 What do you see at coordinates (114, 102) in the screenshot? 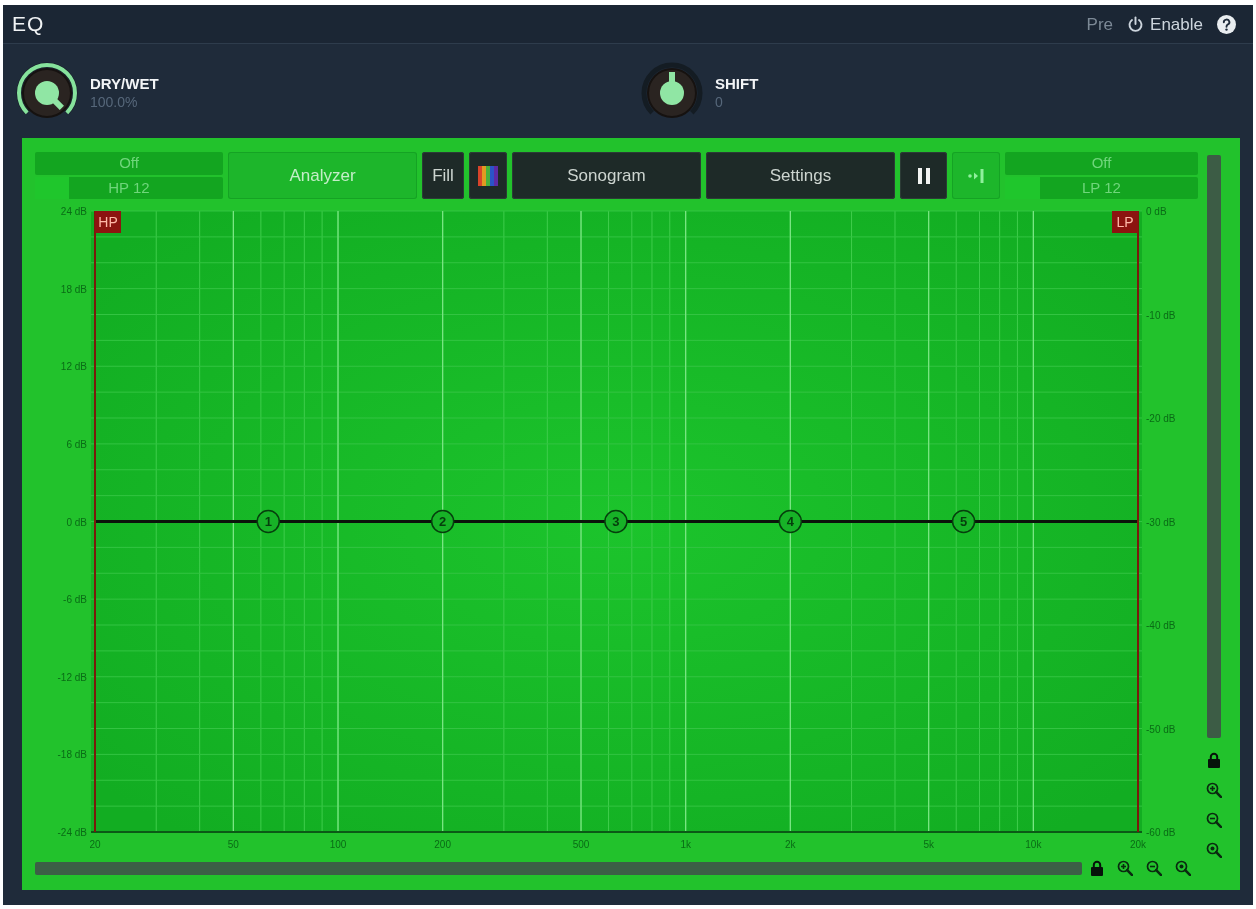
I see `knob-value: 100.0%` at bounding box center [114, 102].